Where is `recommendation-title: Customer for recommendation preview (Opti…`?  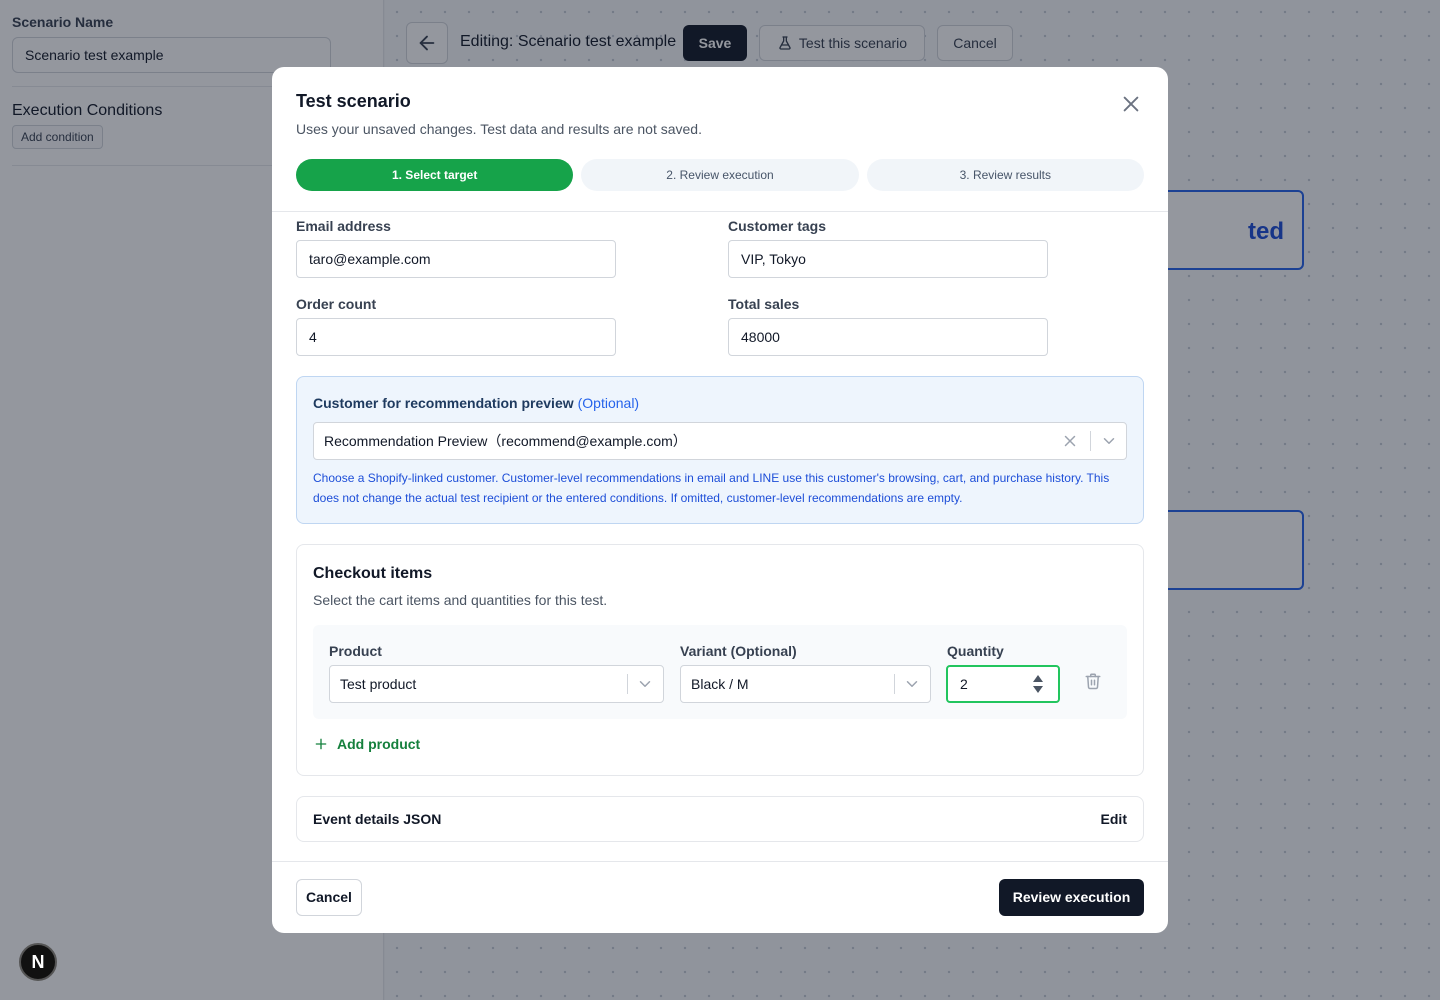
recommendation-title: Customer for recommendation preview (Opti… is located at coordinates (476, 403).